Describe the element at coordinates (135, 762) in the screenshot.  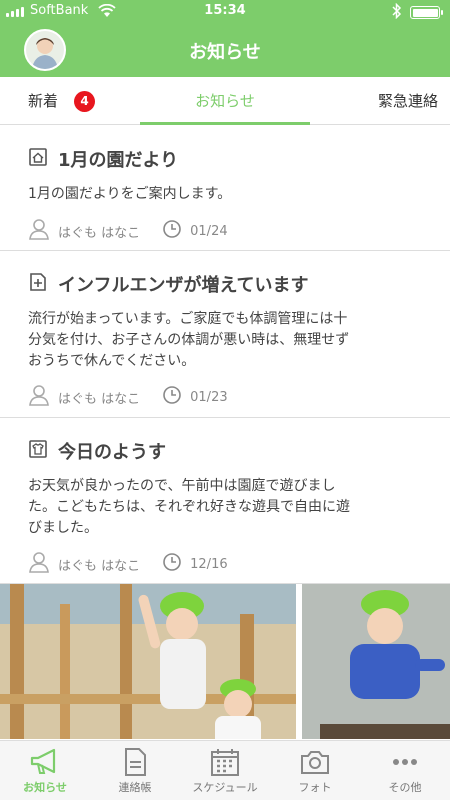
I see `notebook-icon` at that location.